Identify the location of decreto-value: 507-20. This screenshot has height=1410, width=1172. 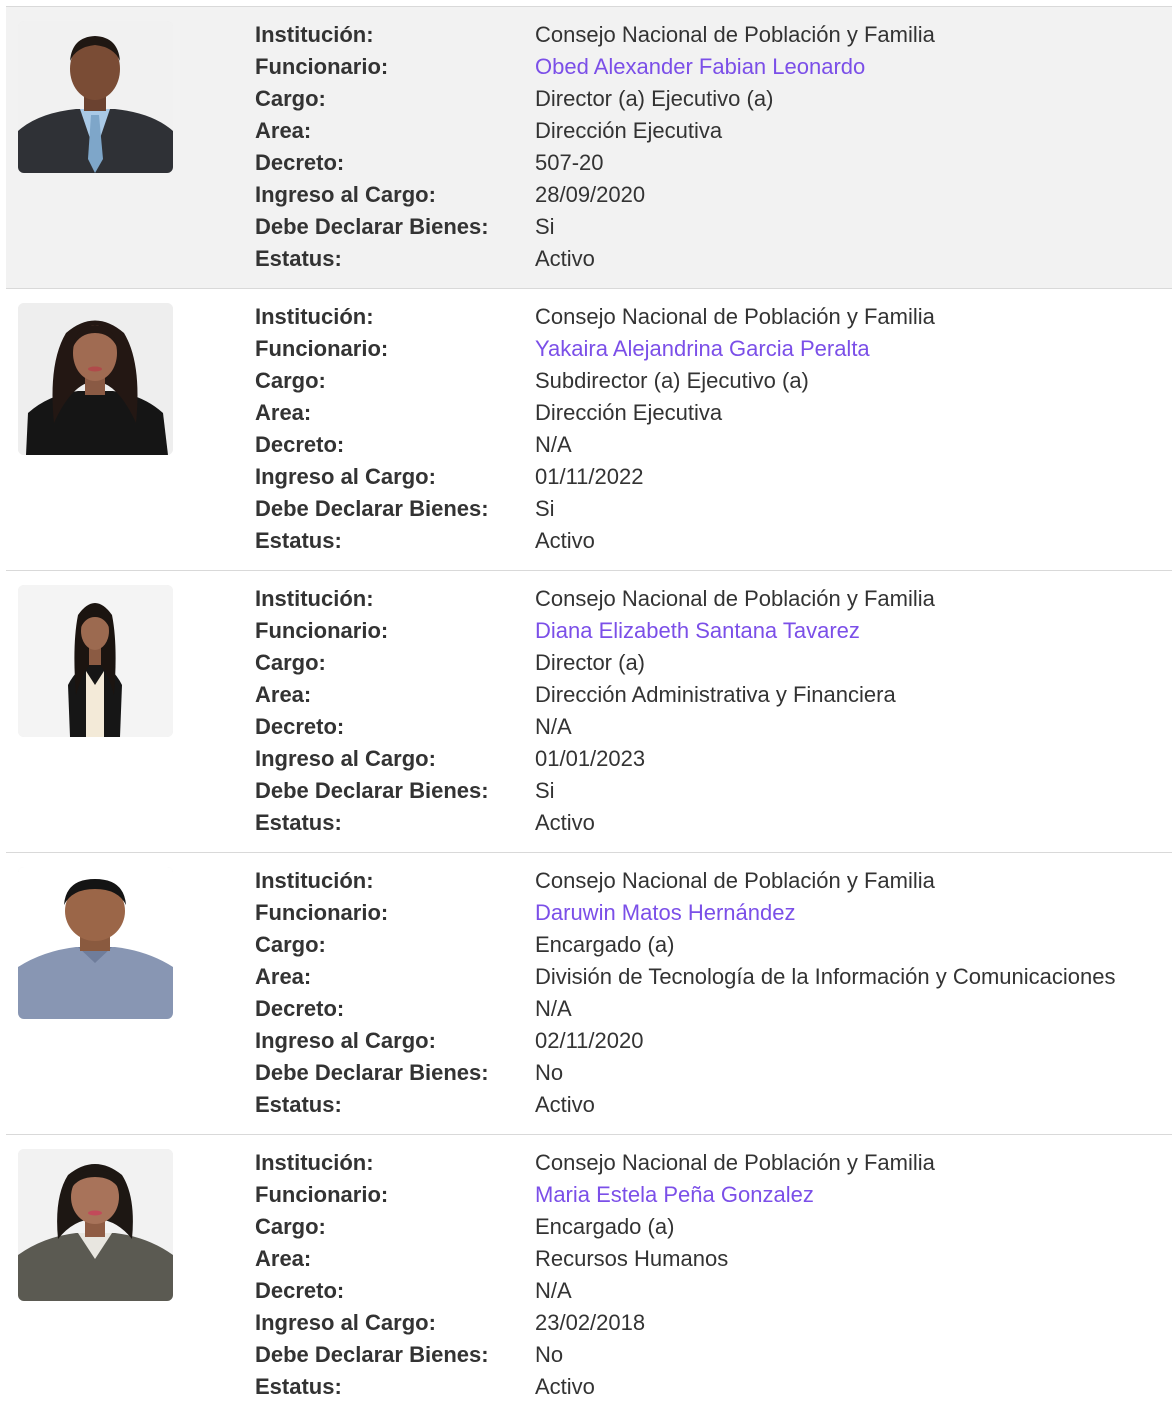
(569, 162).